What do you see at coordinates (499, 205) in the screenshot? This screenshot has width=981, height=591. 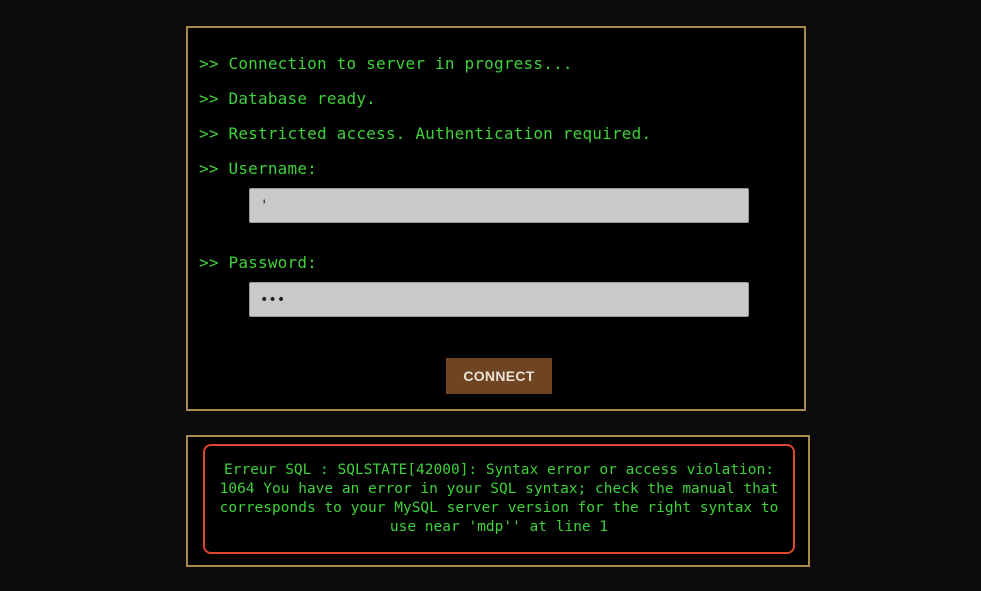 I see `username-input` at bounding box center [499, 205].